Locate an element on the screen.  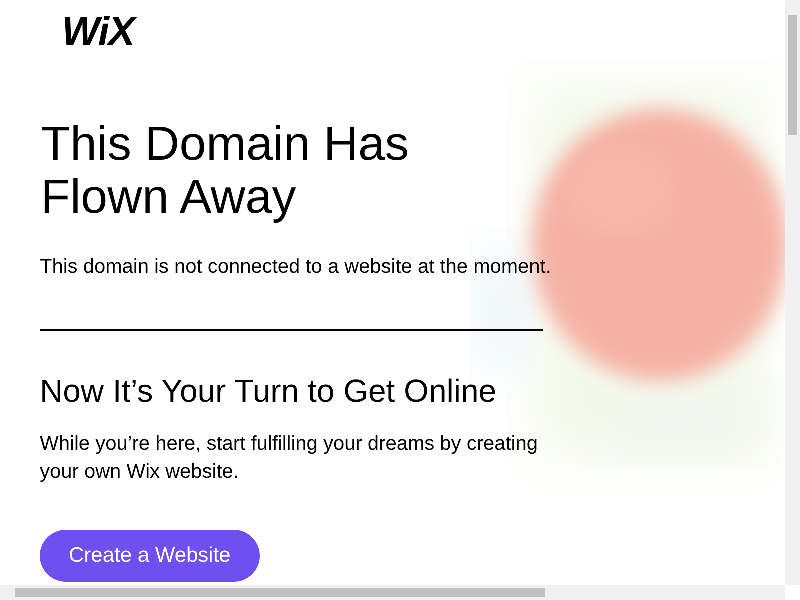
create-website-button: Create a Website is located at coordinates (150, 556).